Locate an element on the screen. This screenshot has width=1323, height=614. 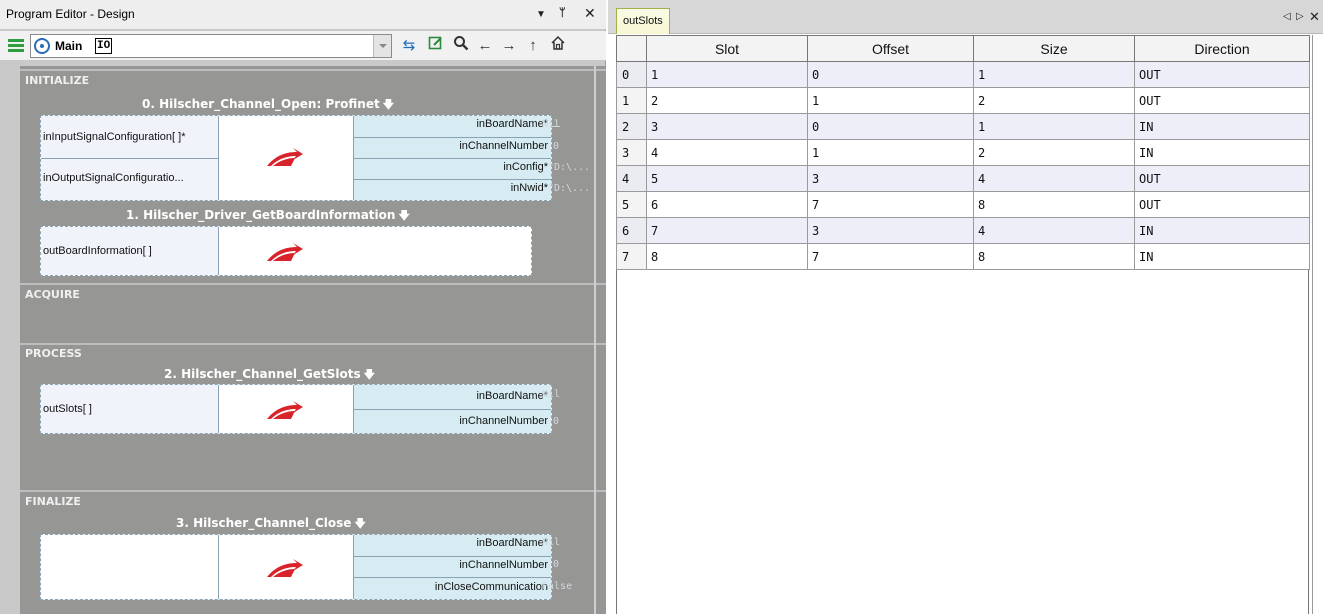
function-block-get-board-info: outBoardInformation[ ] is located at coordinates (286, 251).